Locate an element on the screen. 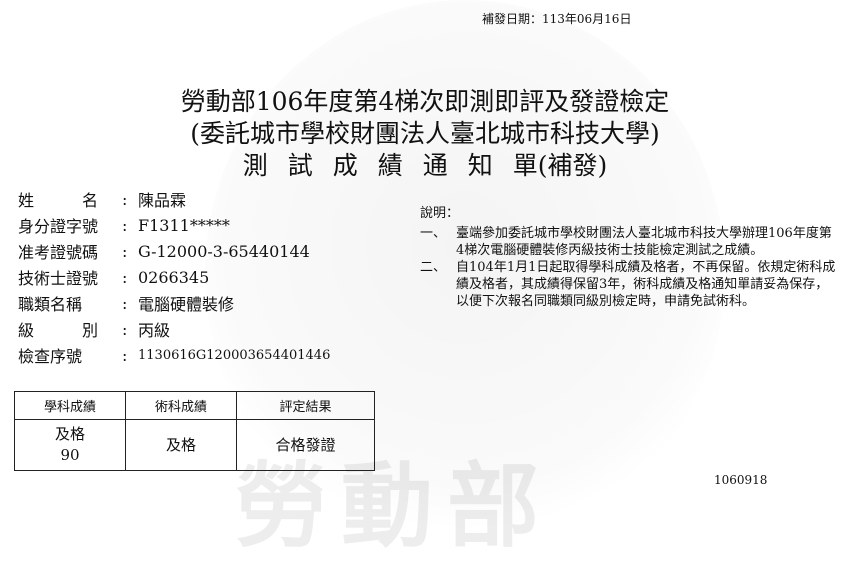  field-admission-number: 准考證號碼: G-12000-3-65440144 is located at coordinates (174, 251).